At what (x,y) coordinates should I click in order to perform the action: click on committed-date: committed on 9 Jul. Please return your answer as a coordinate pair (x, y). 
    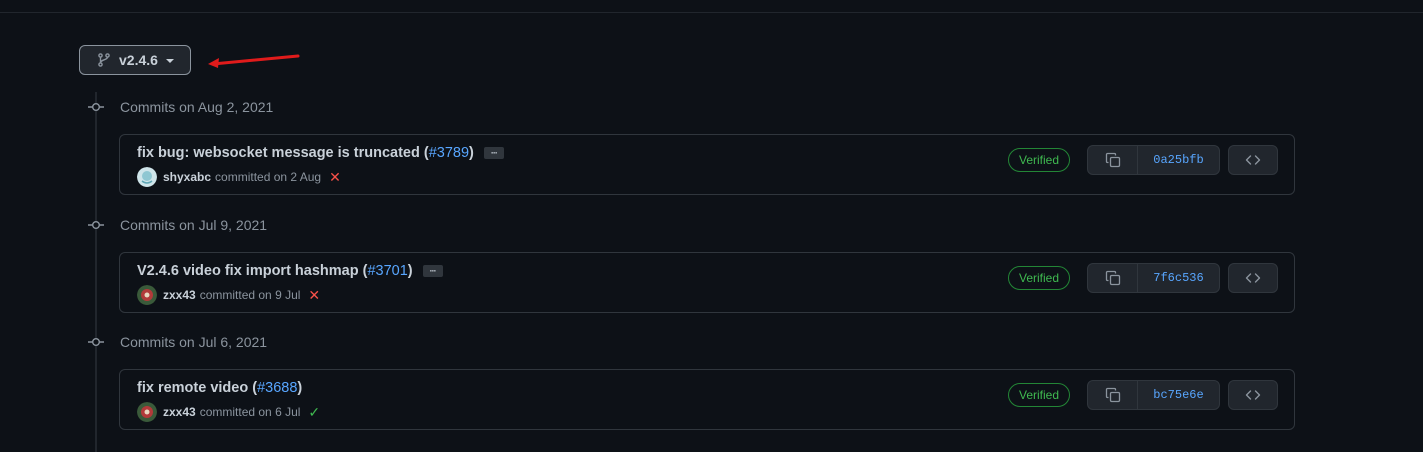
    Looking at the image, I should click on (250, 295).